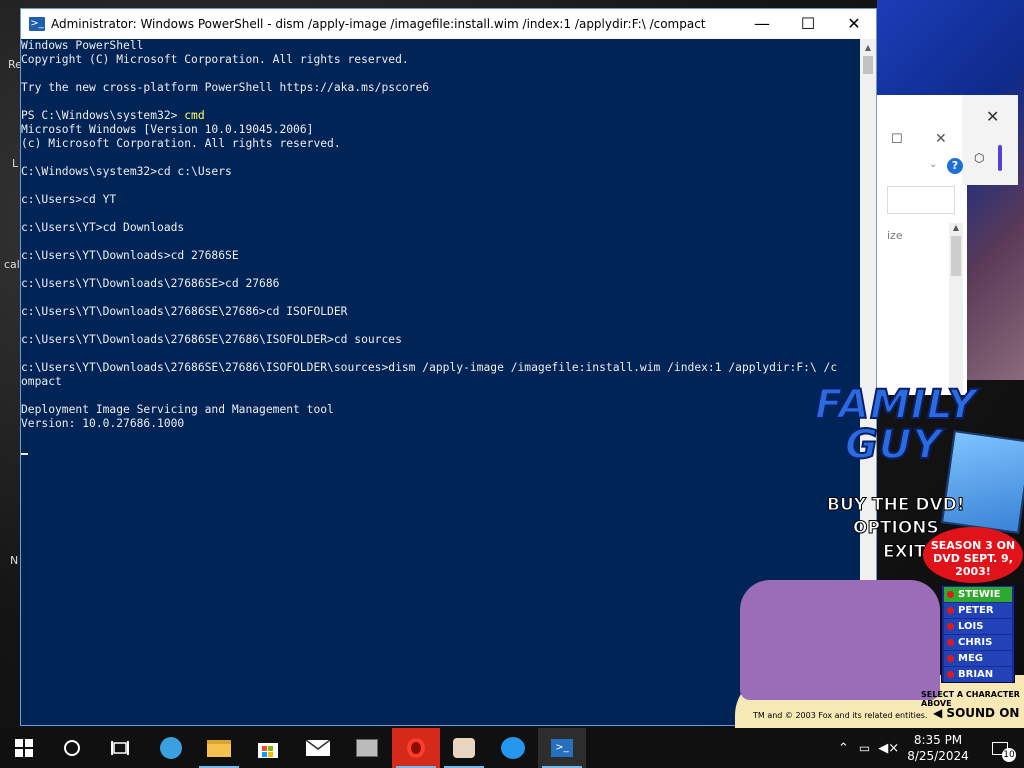 This screenshot has height=768, width=1024. Describe the element at coordinates (956, 308) in the screenshot. I see `scrollbar: ▲` at that location.